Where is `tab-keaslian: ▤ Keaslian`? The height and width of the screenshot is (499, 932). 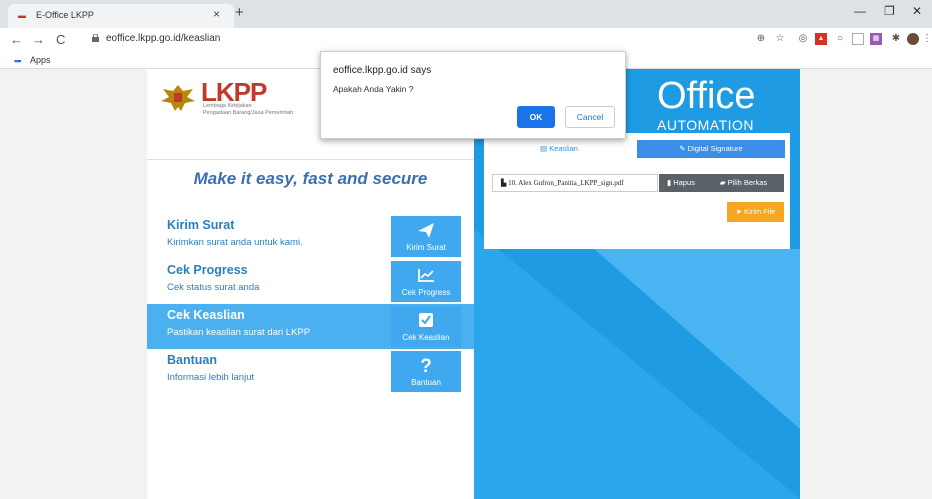
tab-keaslian: ▤ Keaslian is located at coordinates (559, 149).